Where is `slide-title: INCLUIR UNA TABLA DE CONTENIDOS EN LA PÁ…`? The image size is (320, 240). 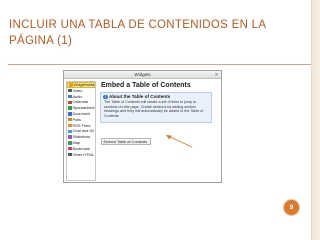 slide-title: INCLUIR UNA TABLA DE CONTENIDOS EN LA PÁ… is located at coordinates (139, 33).